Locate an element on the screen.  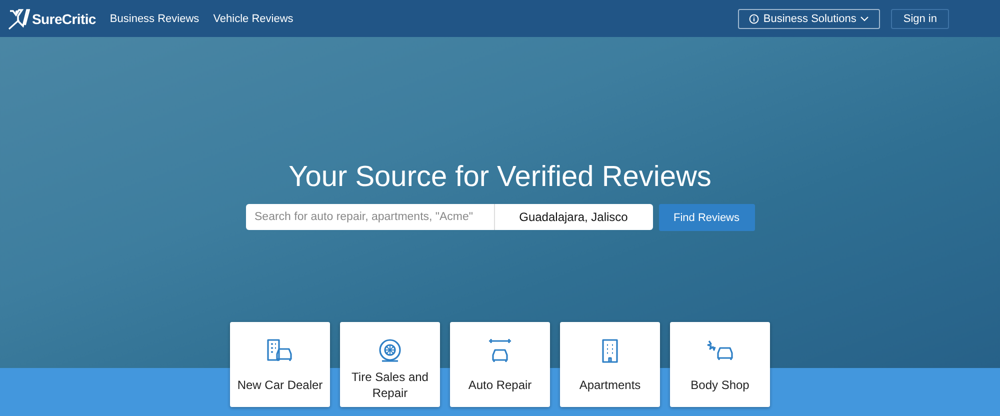
car-dealership-icon is located at coordinates (280, 351).